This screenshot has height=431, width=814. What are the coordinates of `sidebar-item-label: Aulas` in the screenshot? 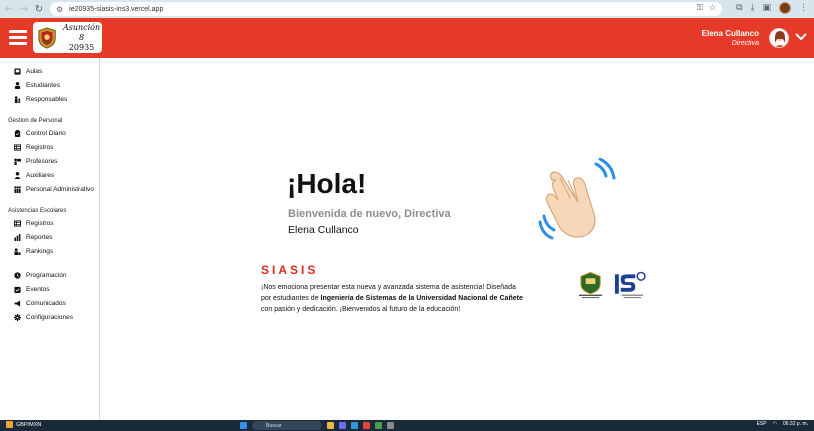 It's located at (34, 71).